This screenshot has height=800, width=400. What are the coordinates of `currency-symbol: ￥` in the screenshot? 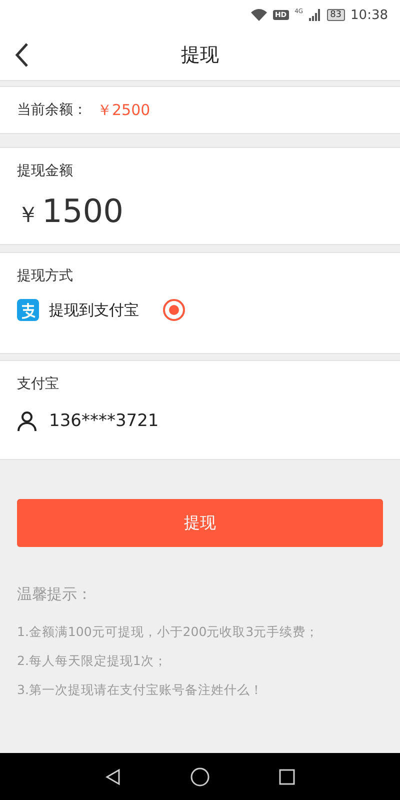 It's located at (28, 216).